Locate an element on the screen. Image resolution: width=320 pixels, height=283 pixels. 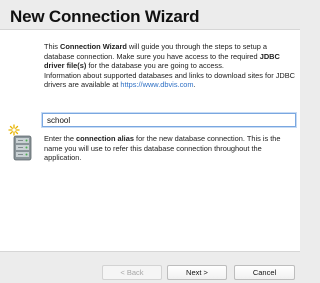
next-button: Next > is located at coordinates (197, 272).